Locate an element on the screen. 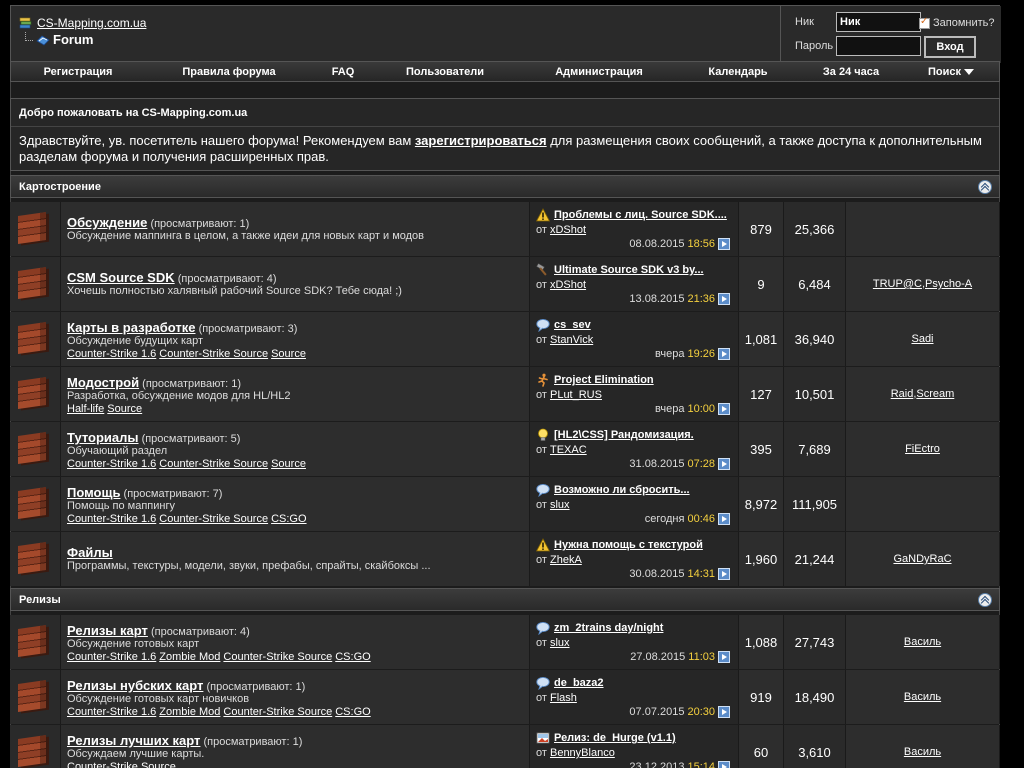  moderator-link: Psycho-A is located at coordinates (948, 284).